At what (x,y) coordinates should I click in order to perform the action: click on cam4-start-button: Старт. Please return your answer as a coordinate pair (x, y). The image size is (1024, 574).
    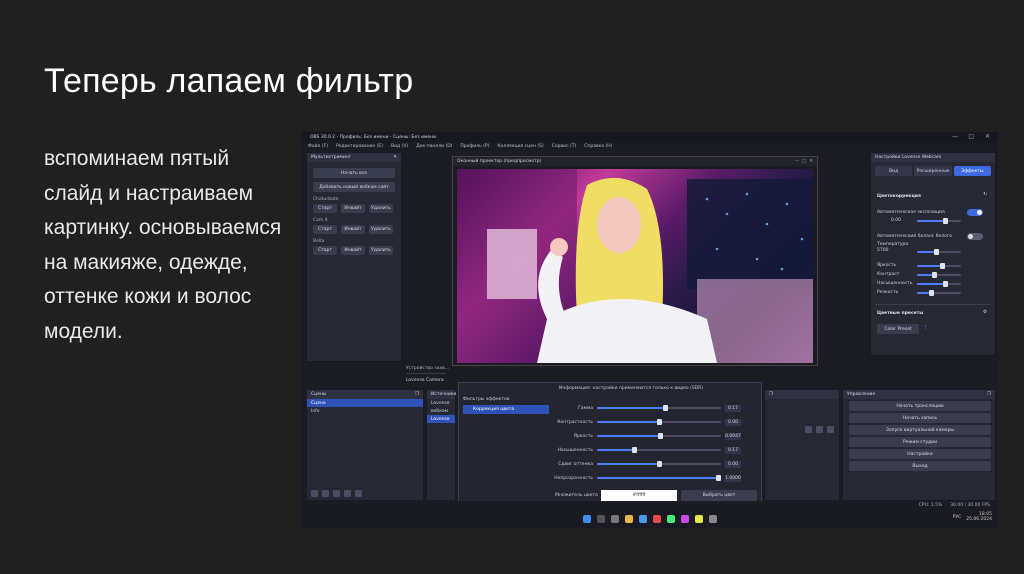
    Looking at the image, I should click on (325, 229).